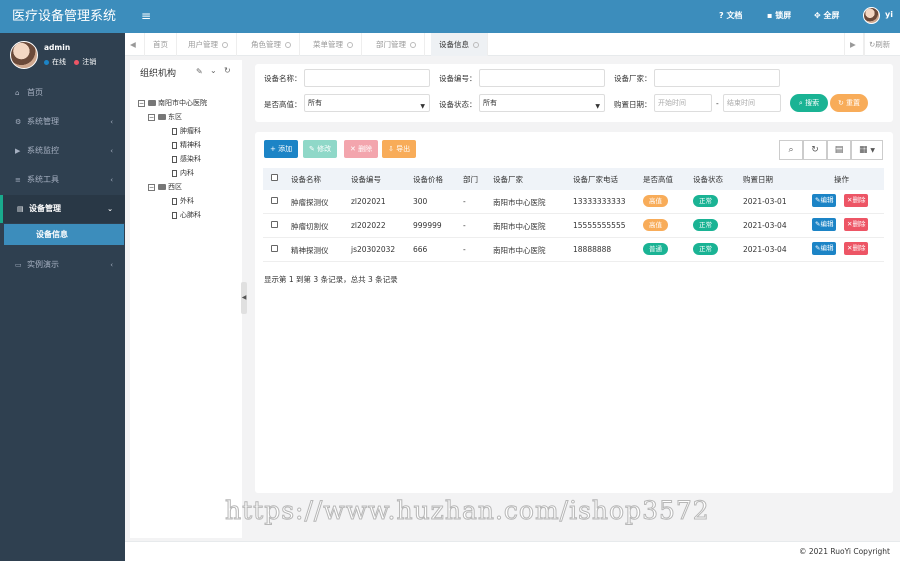 This screenshot has height=561, width=900. Describe the element at coordinates (183, 201) in the screenshot. I see `tree-node-leaf: 外科` at that location.